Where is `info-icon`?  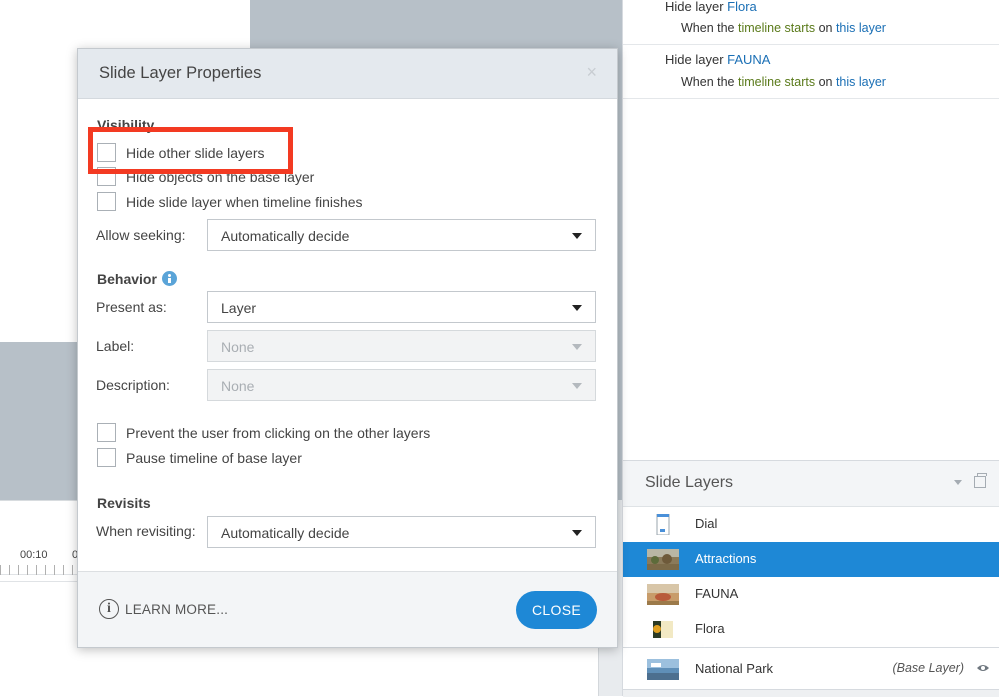
info-icon is located at coordinates (169, 278).